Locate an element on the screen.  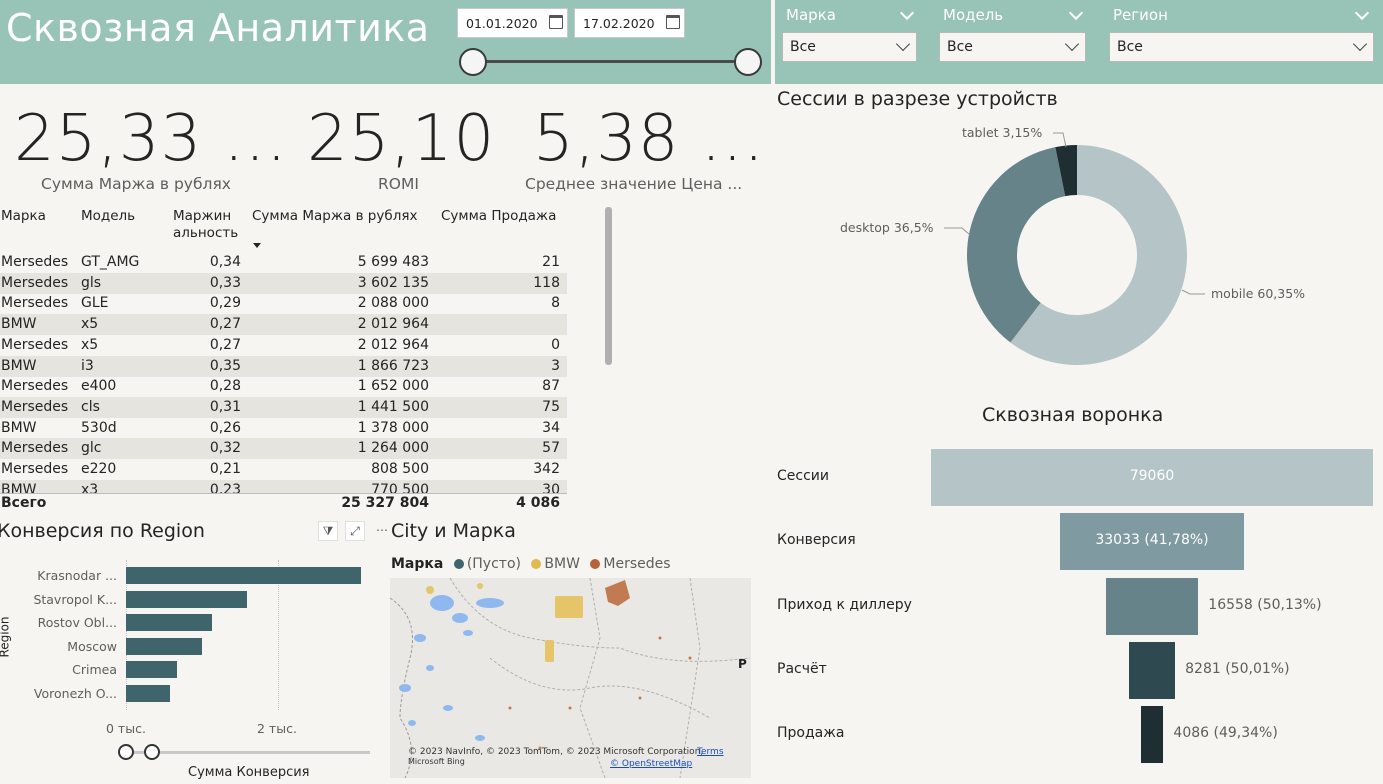
table-row: Mersedes e400 0,28 1 652 000 87 is located at coordinates (283, 386).